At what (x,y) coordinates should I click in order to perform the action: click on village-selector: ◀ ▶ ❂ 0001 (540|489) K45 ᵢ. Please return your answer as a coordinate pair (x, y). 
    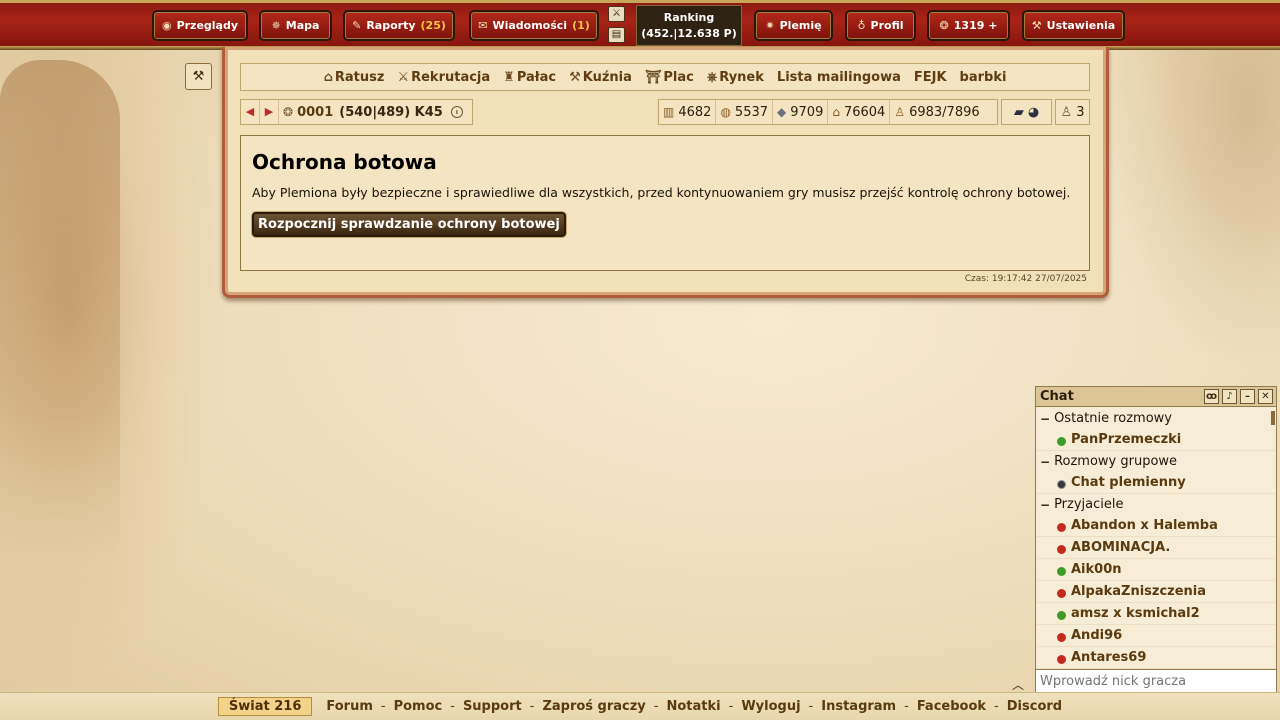
    Looking at the image, I should click on (356, 112).